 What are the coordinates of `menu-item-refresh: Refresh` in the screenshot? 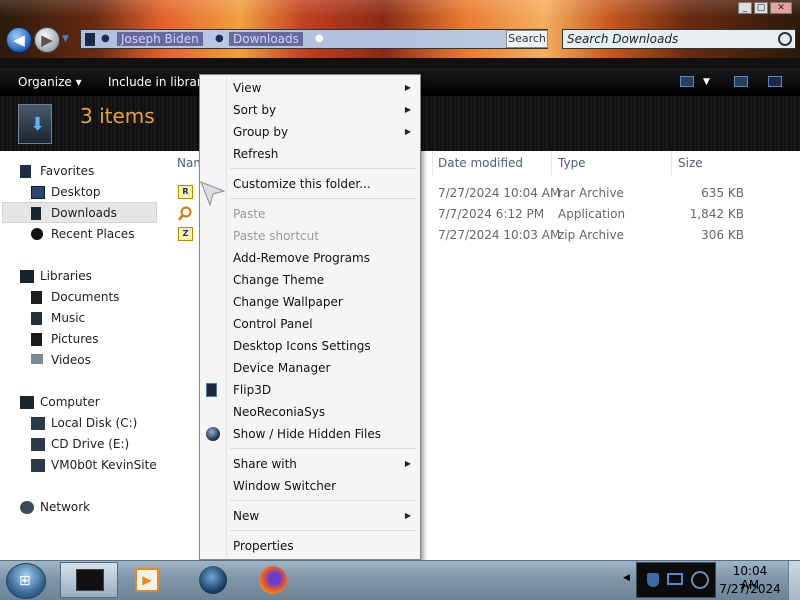 It's located at (255, 154).